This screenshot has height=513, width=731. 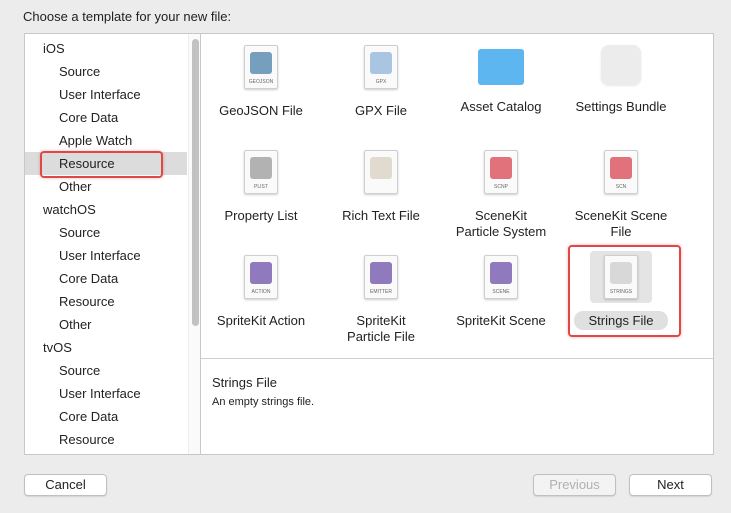 What do you see at coordinates (621, 106) in the screenshot?
I see `template-label: Settings Bundle` at bounding box center [621, 106].